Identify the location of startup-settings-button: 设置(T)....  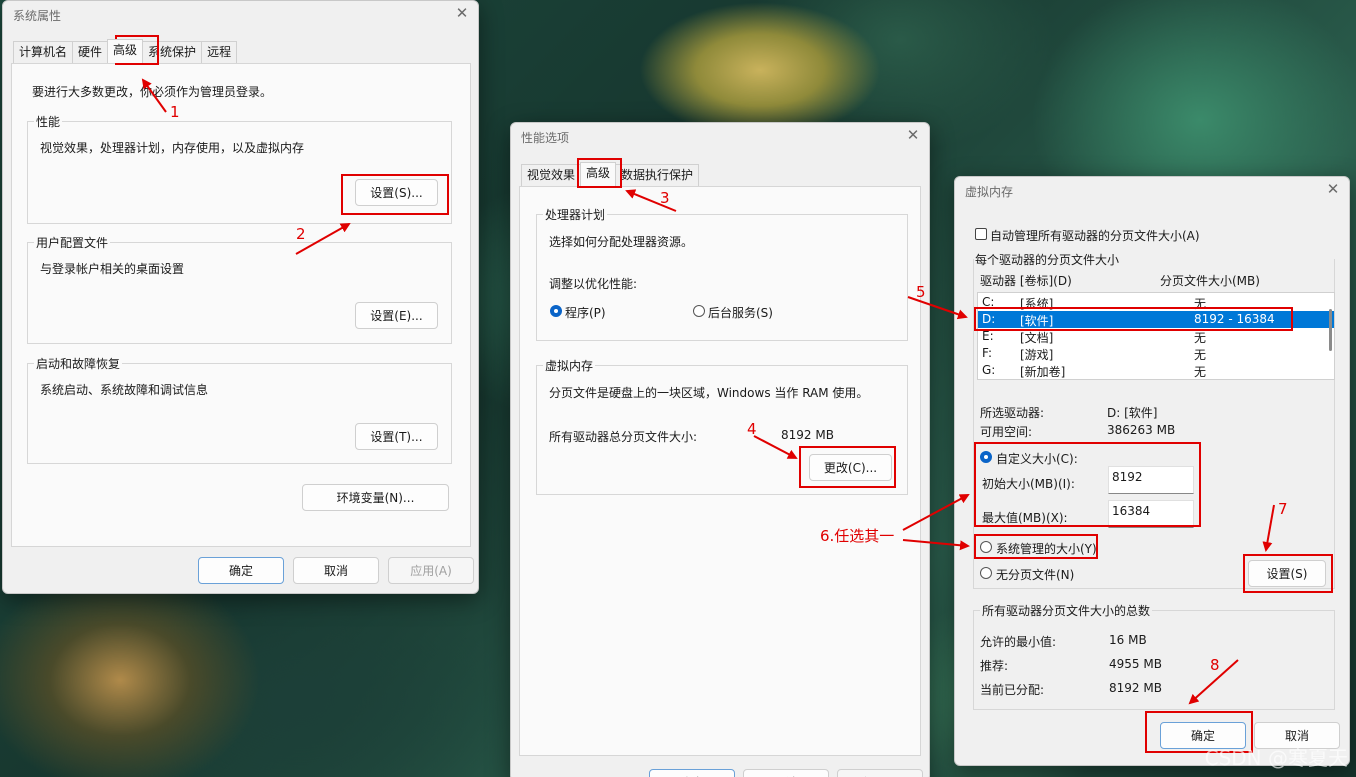
(396, 436).